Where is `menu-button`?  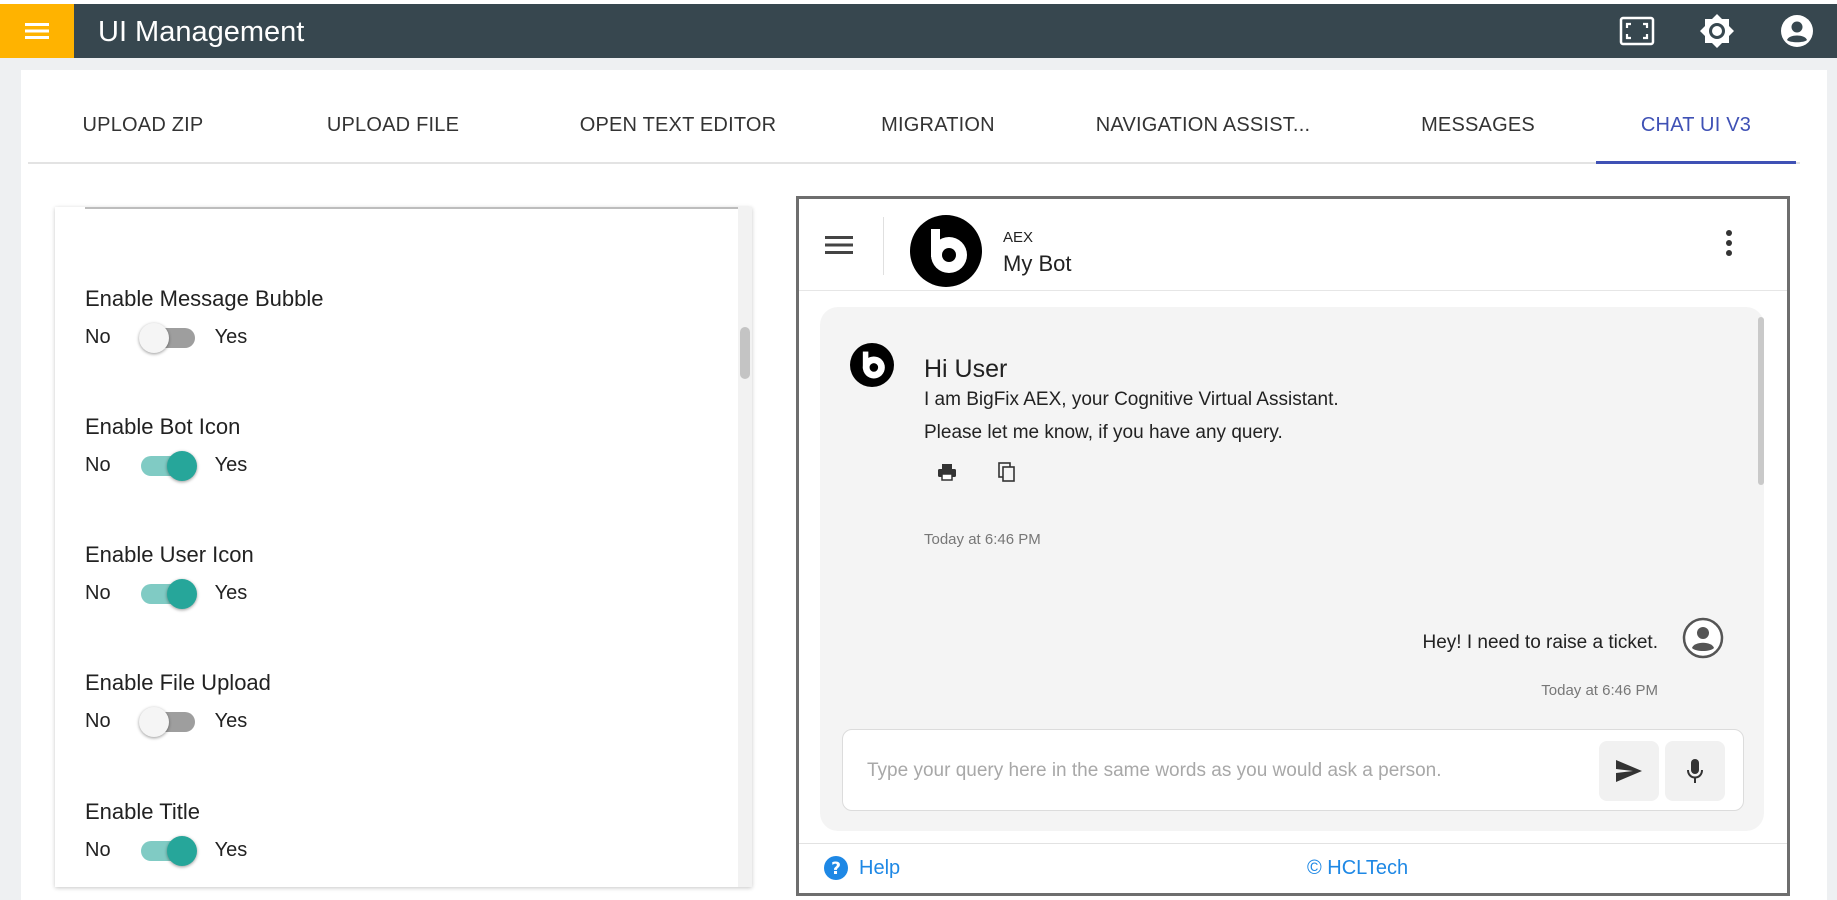
menu-button is located at coordinates (37, 31).